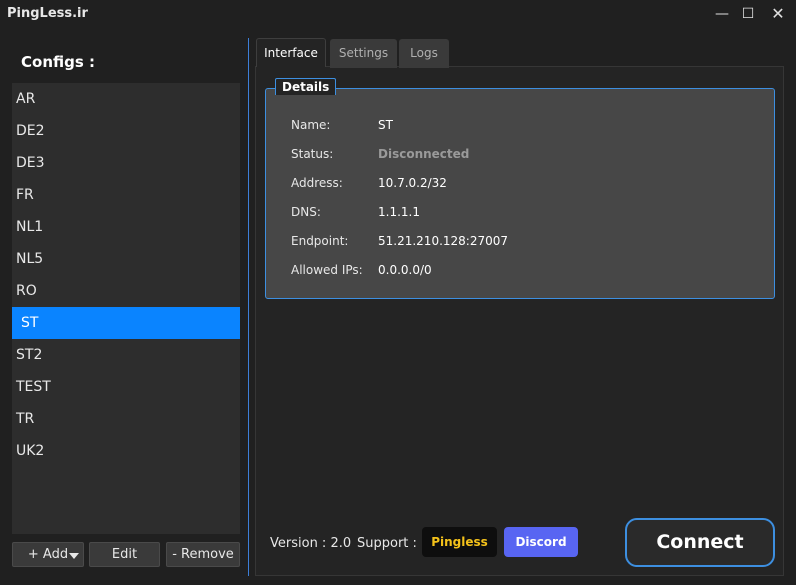  What do you see at coordinates (405, 270) in the screenshot?
I see `allowed-ips-value: 0.0.0.0/0` at bounding box center [405, 270].